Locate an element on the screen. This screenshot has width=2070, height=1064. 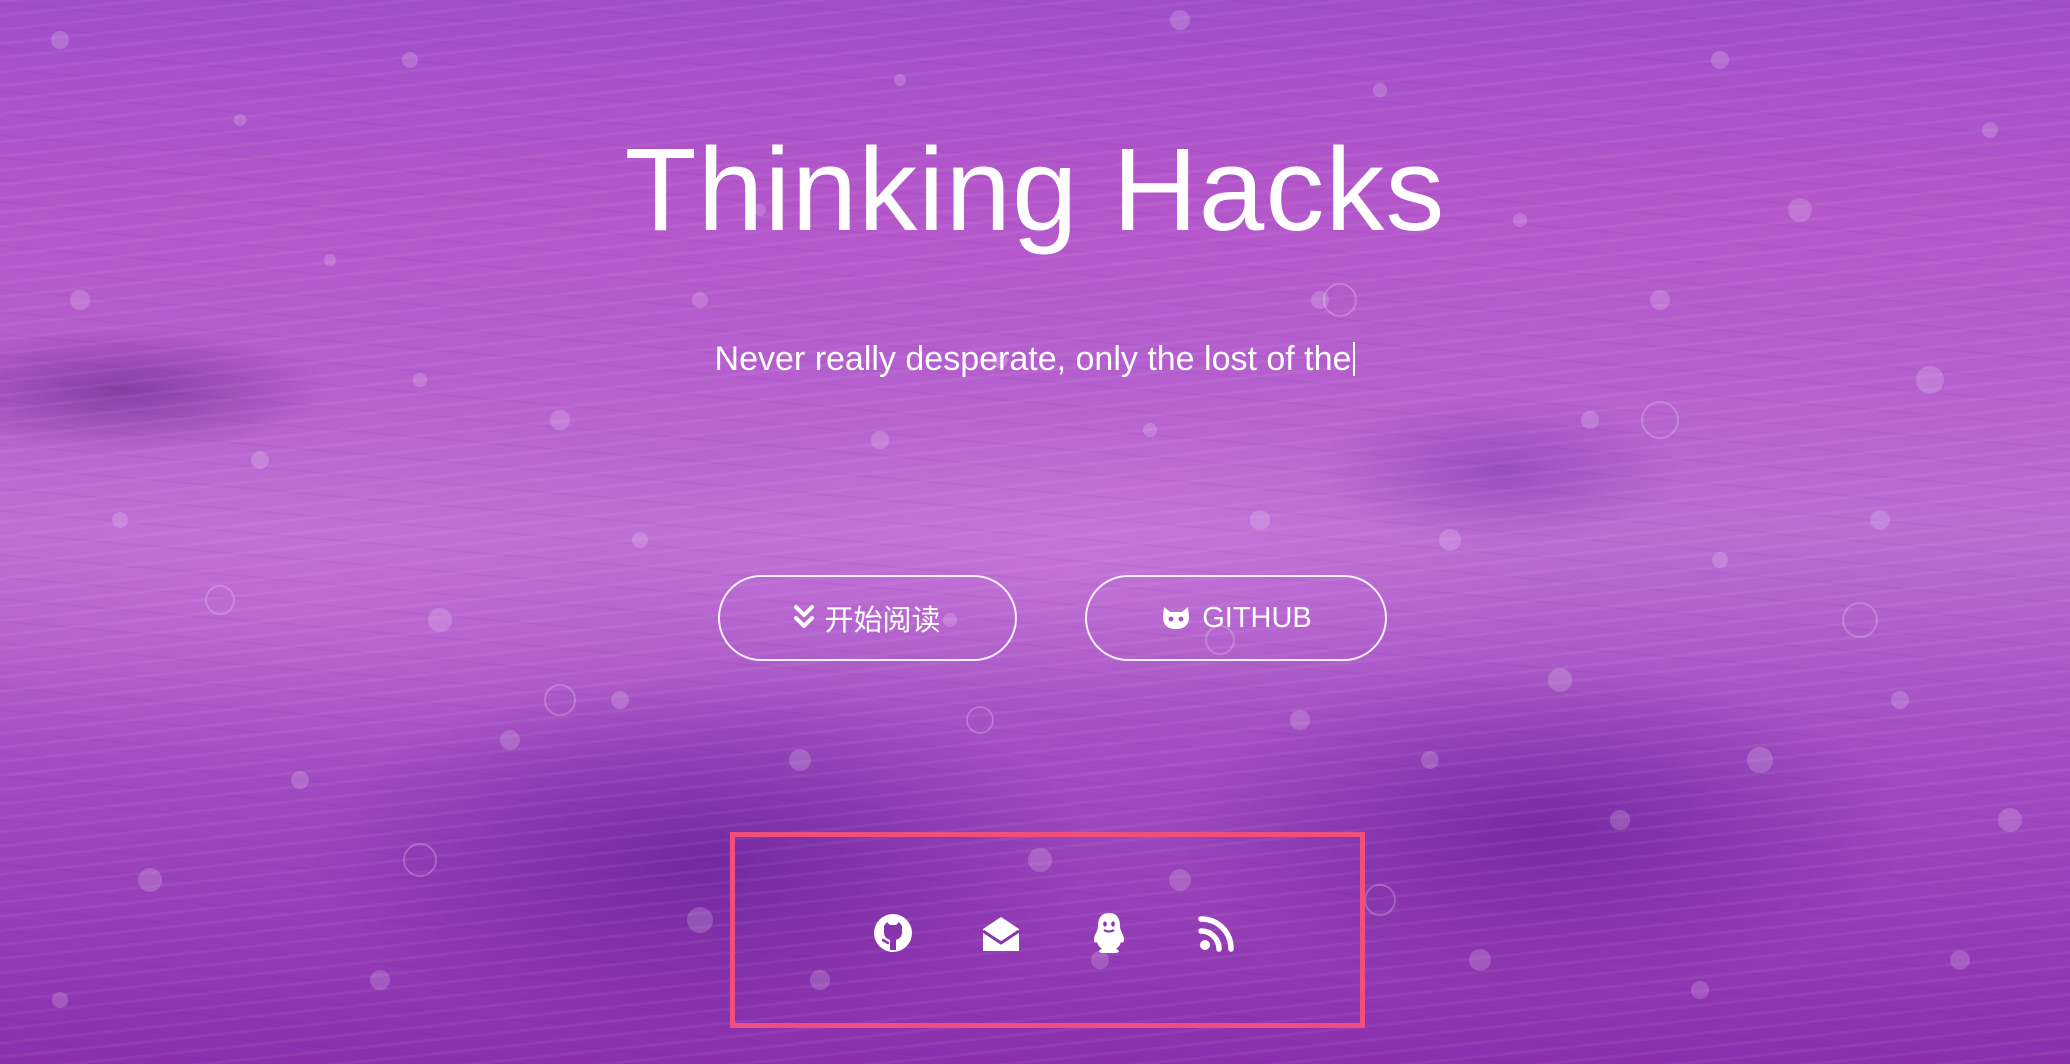
rss-icon is located at coordinates (1217, 933).